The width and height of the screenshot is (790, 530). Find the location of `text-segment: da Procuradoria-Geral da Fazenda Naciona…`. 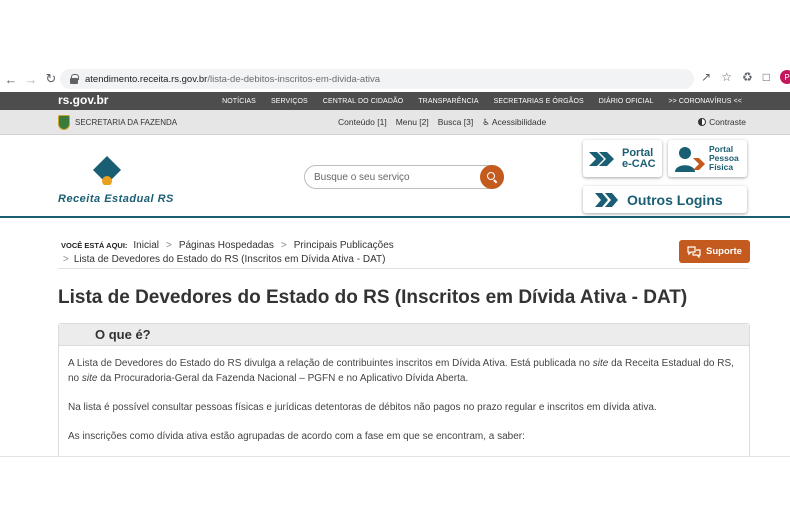

text-segment: da Procuradoria-Geral da Fazenda Naciona… is located at coordinates (283, 378).